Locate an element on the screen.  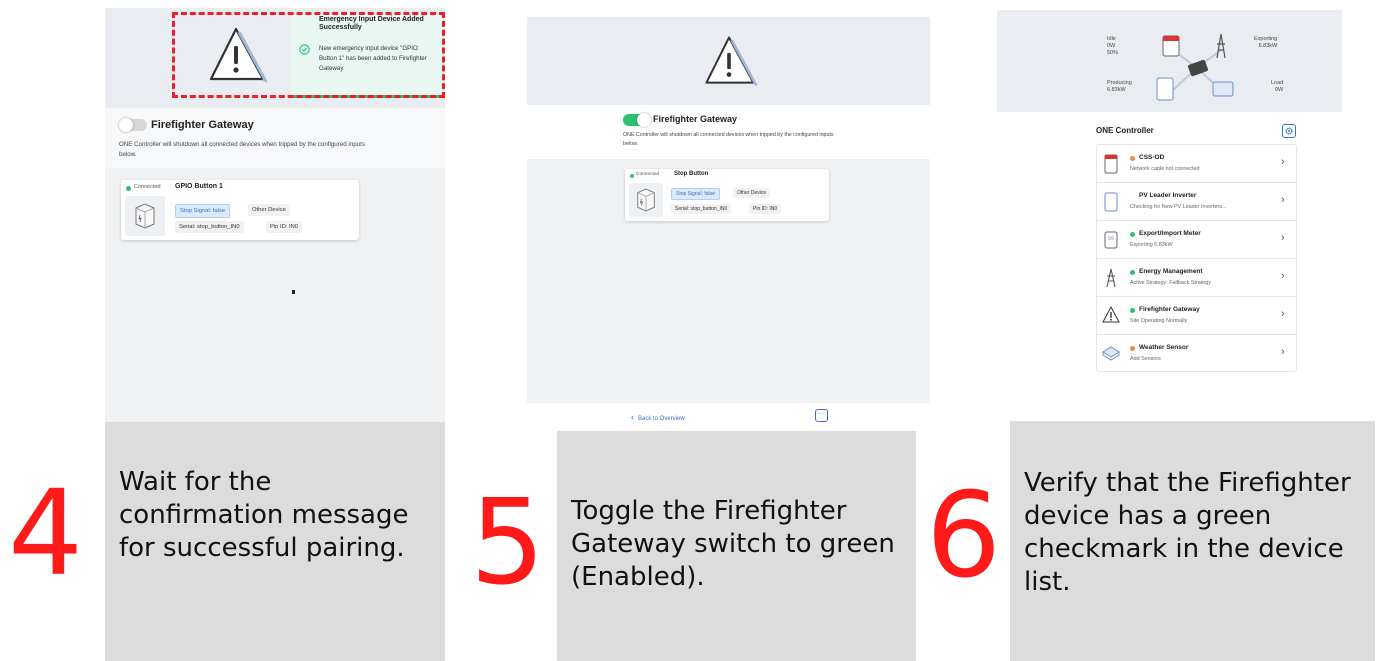
device-name: Weather Sensor is located at coordinates (1164, 347).